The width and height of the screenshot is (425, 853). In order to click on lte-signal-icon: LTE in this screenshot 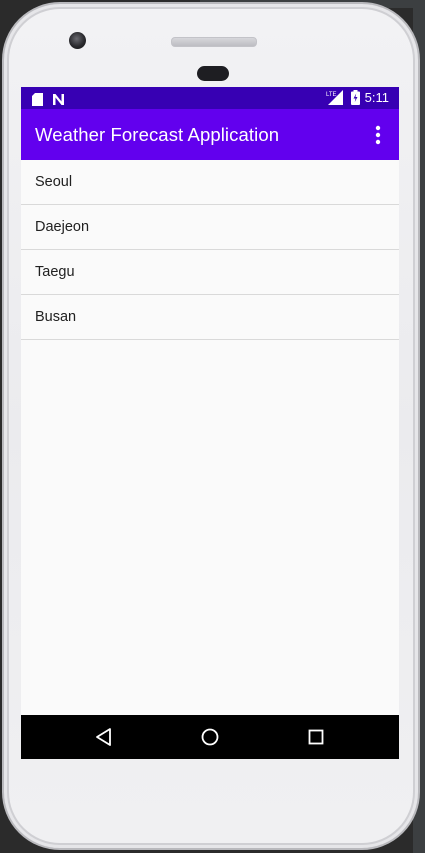, I will do `click(334, 99)`.